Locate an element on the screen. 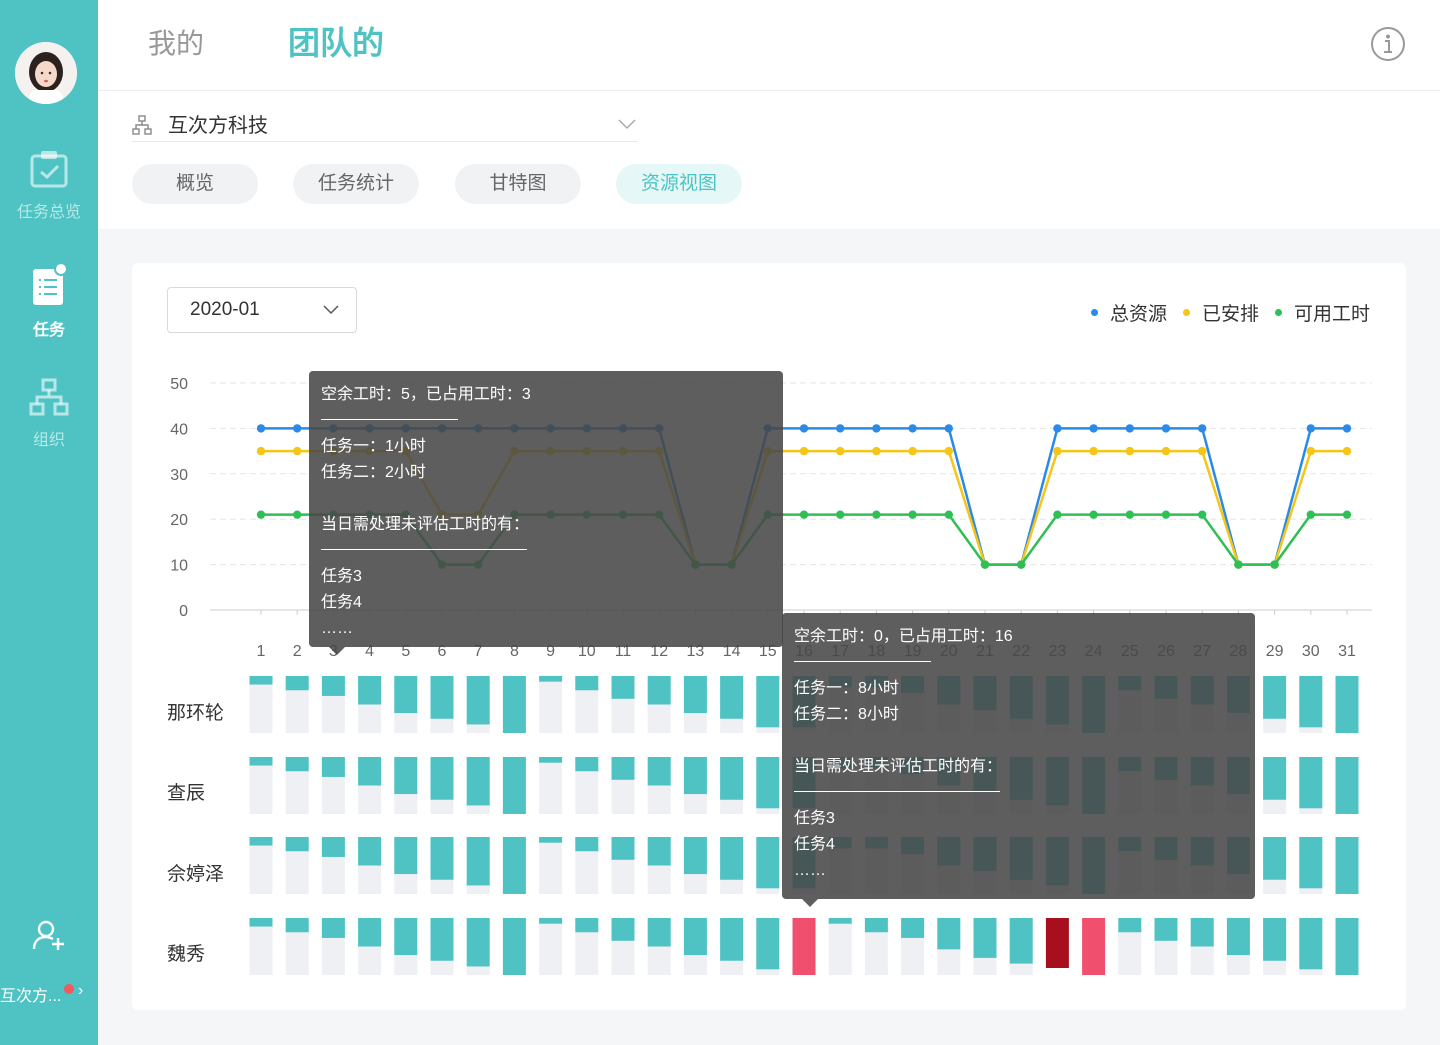  tooltip-summary: 空余工时：5，已占用工时：3 is located at coordinates (426, 394).